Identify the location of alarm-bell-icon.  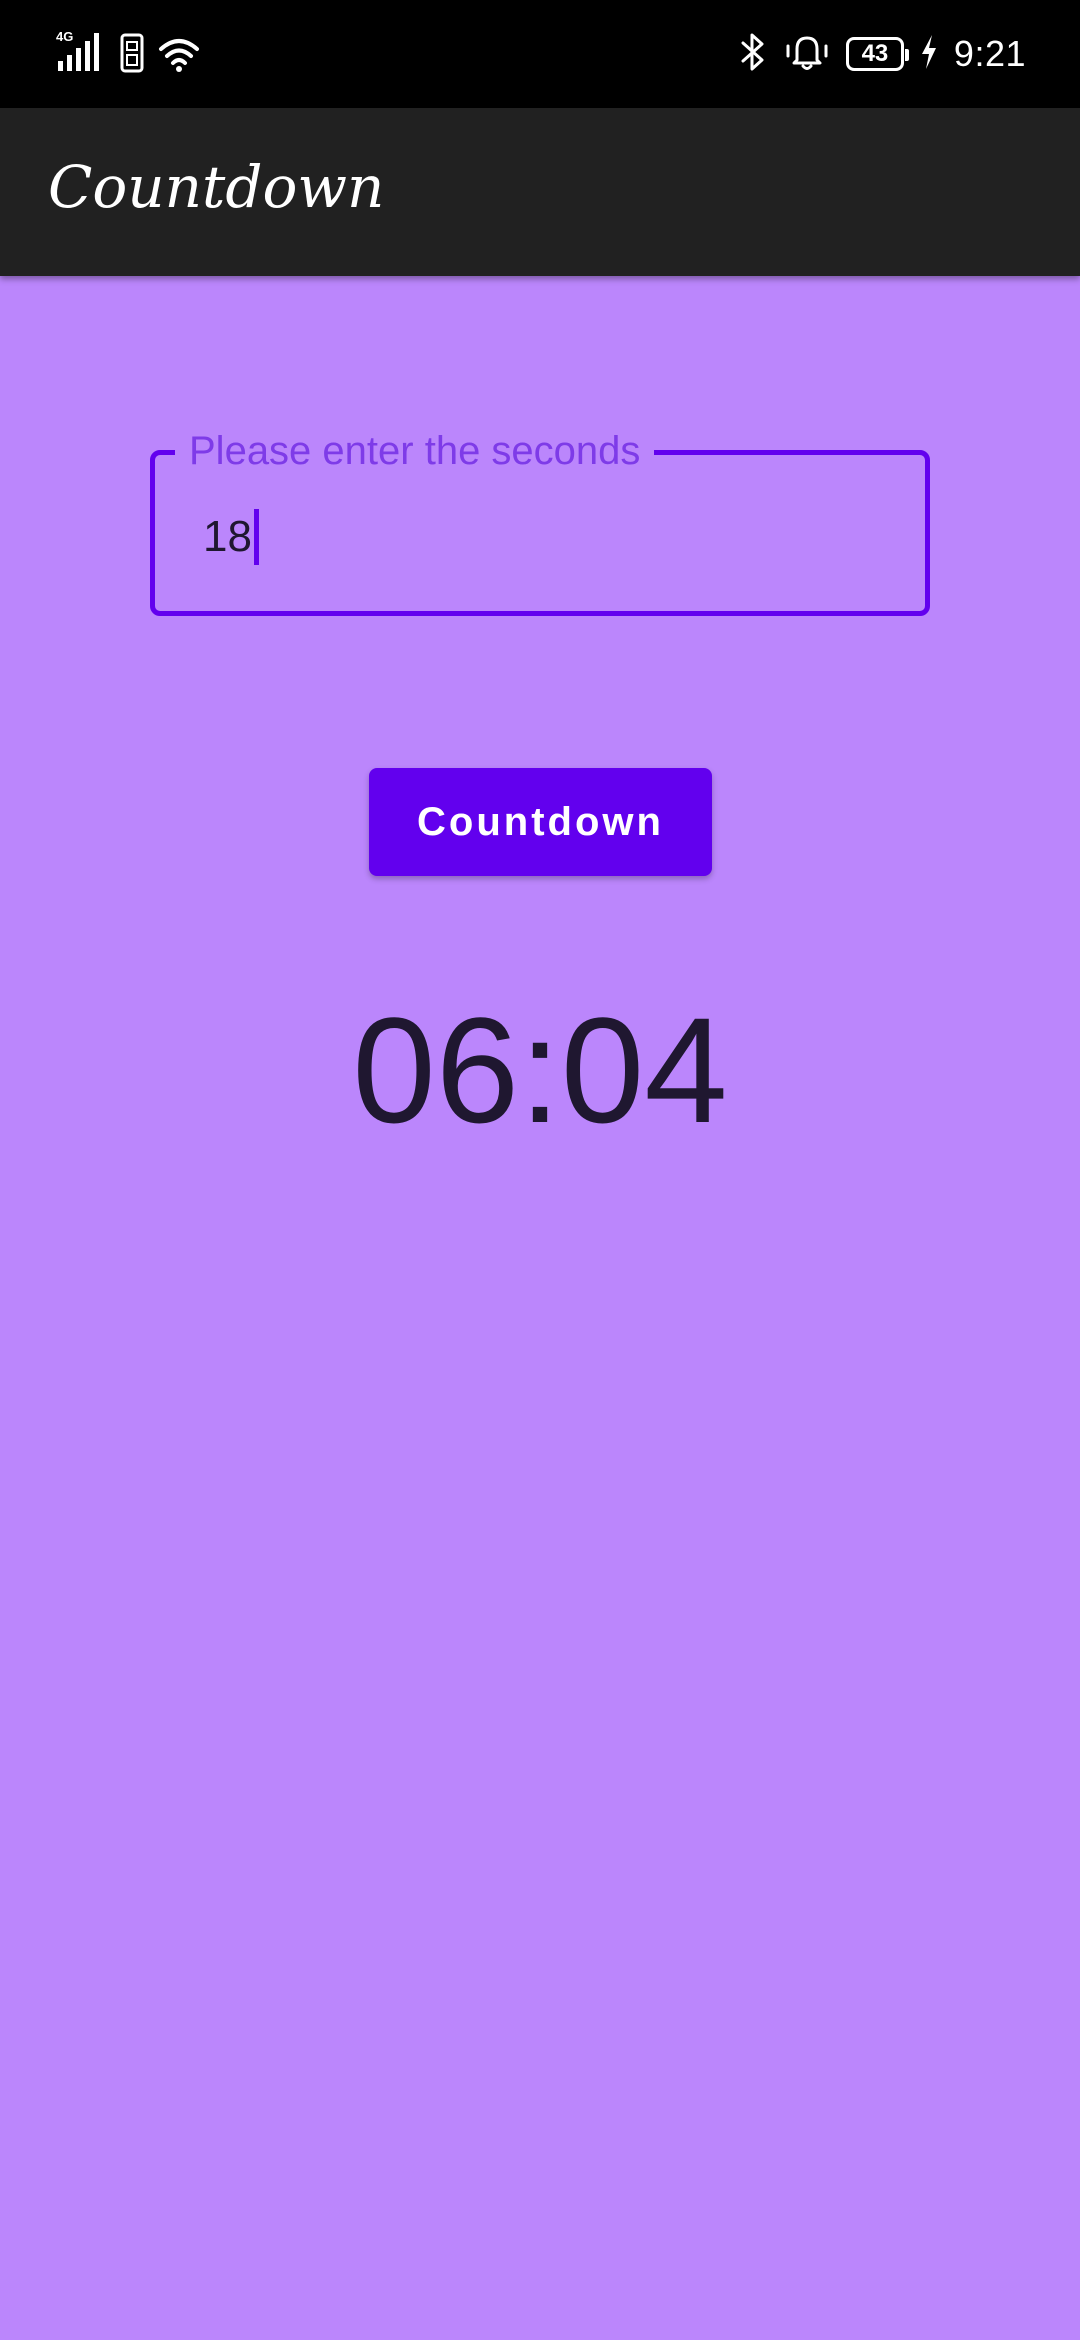
(807, 54).